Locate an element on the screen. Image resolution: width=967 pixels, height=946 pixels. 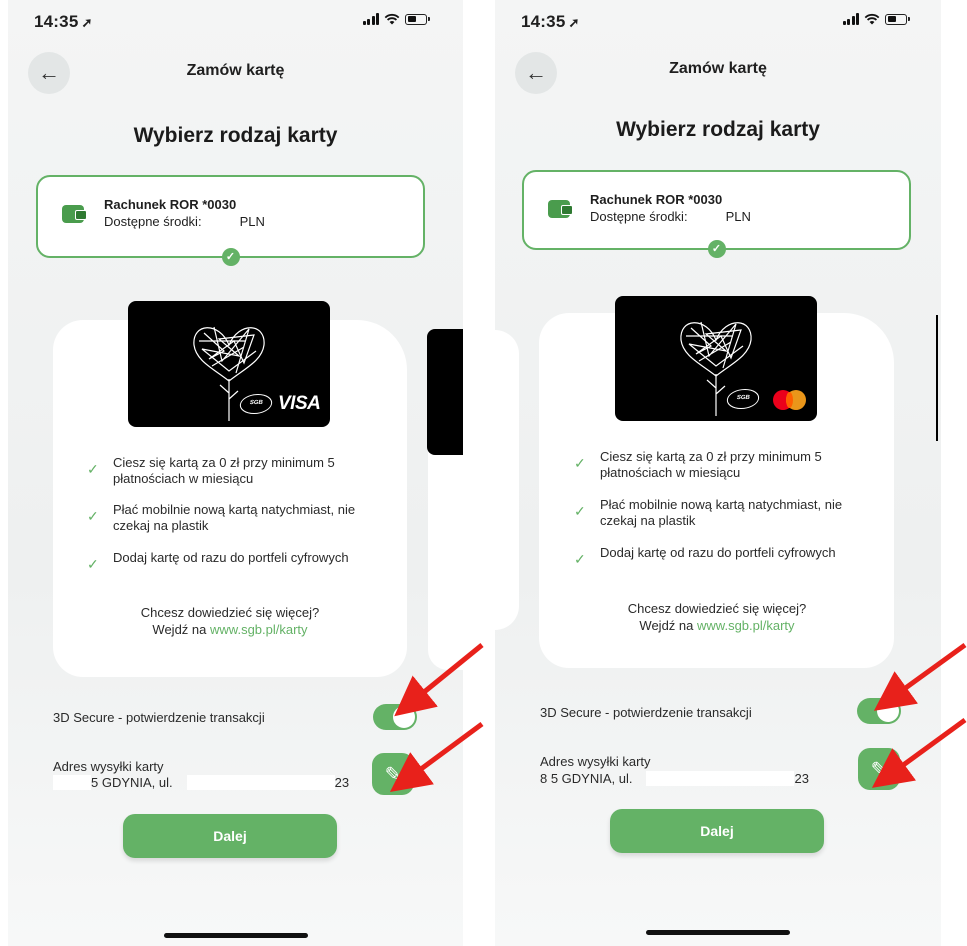
card-image-mastercard: SGB is located at coordinates (716, 358).